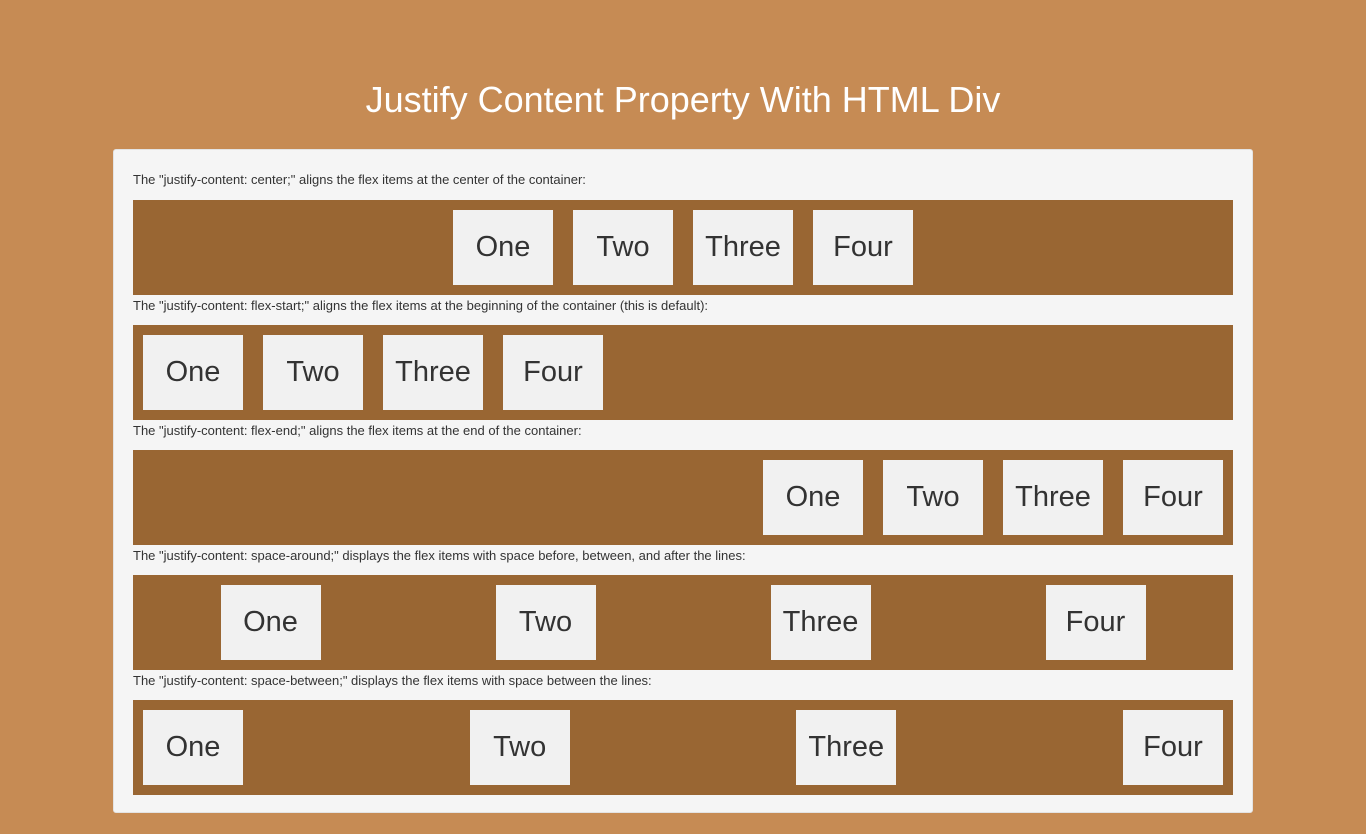 This screenshot has width=1366, height=834. I want to click on flex-container-flex-start: One Two Three Four, so click(683, 372).